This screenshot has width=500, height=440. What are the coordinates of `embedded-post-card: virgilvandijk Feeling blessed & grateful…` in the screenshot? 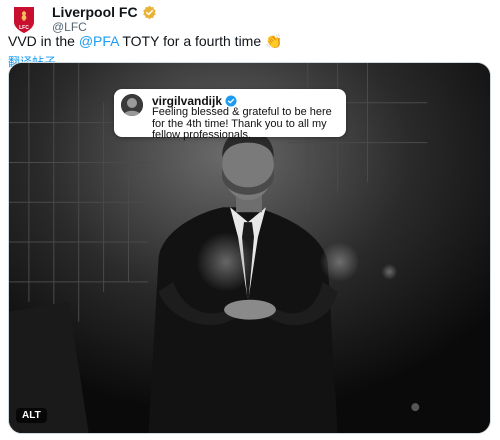 It's located at (230, 115).